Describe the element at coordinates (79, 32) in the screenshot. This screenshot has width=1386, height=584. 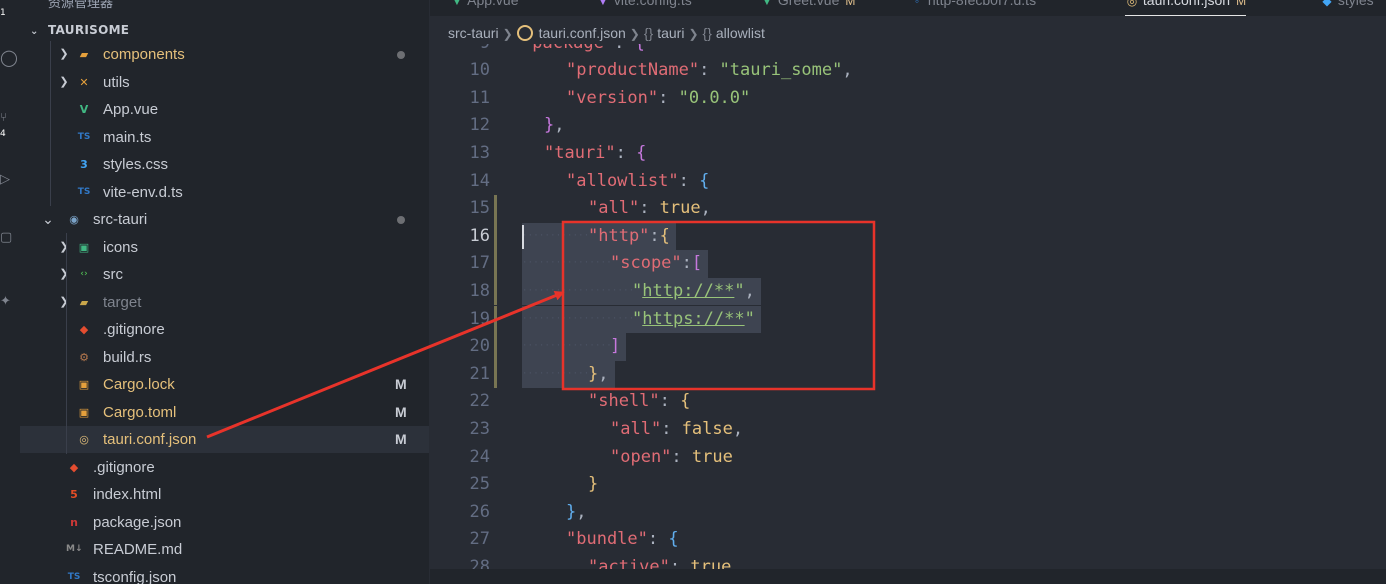
I see `explorer-root-folder: ⌄ TAURISOME` at that location.